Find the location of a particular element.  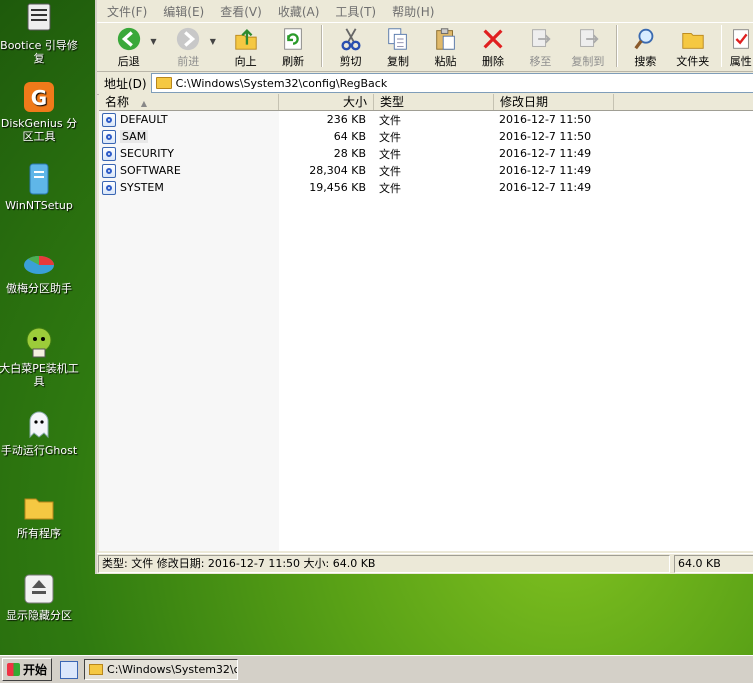

delete-button: 删除 is located at coordinates (492, 46).